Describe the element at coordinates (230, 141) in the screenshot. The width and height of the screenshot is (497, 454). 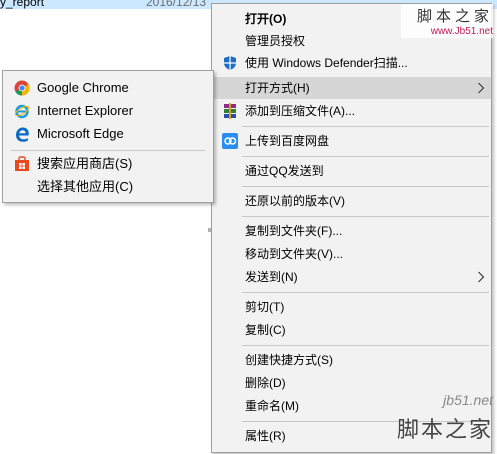
I see `baidu-netdisk-icon` at that location.